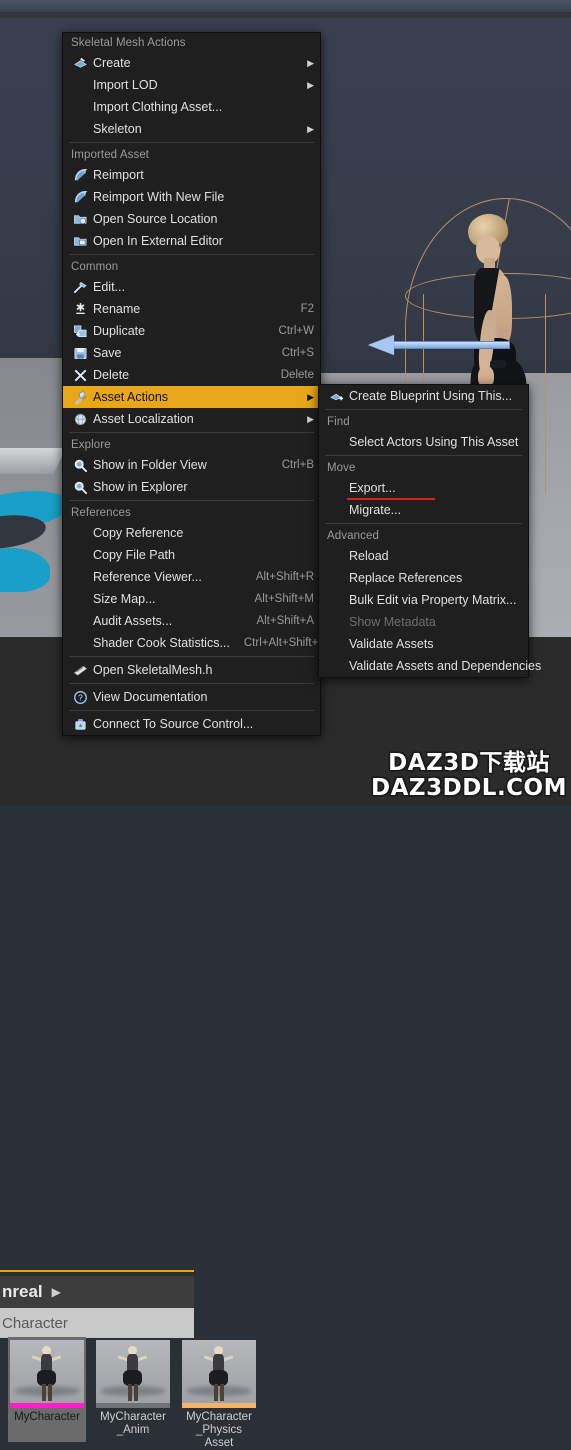 This screenshot has width=571, height=1450. Describe the element at coordinates (134, 555) in the screenshot. I see `menu-item-label: Copy File Path` at that location.